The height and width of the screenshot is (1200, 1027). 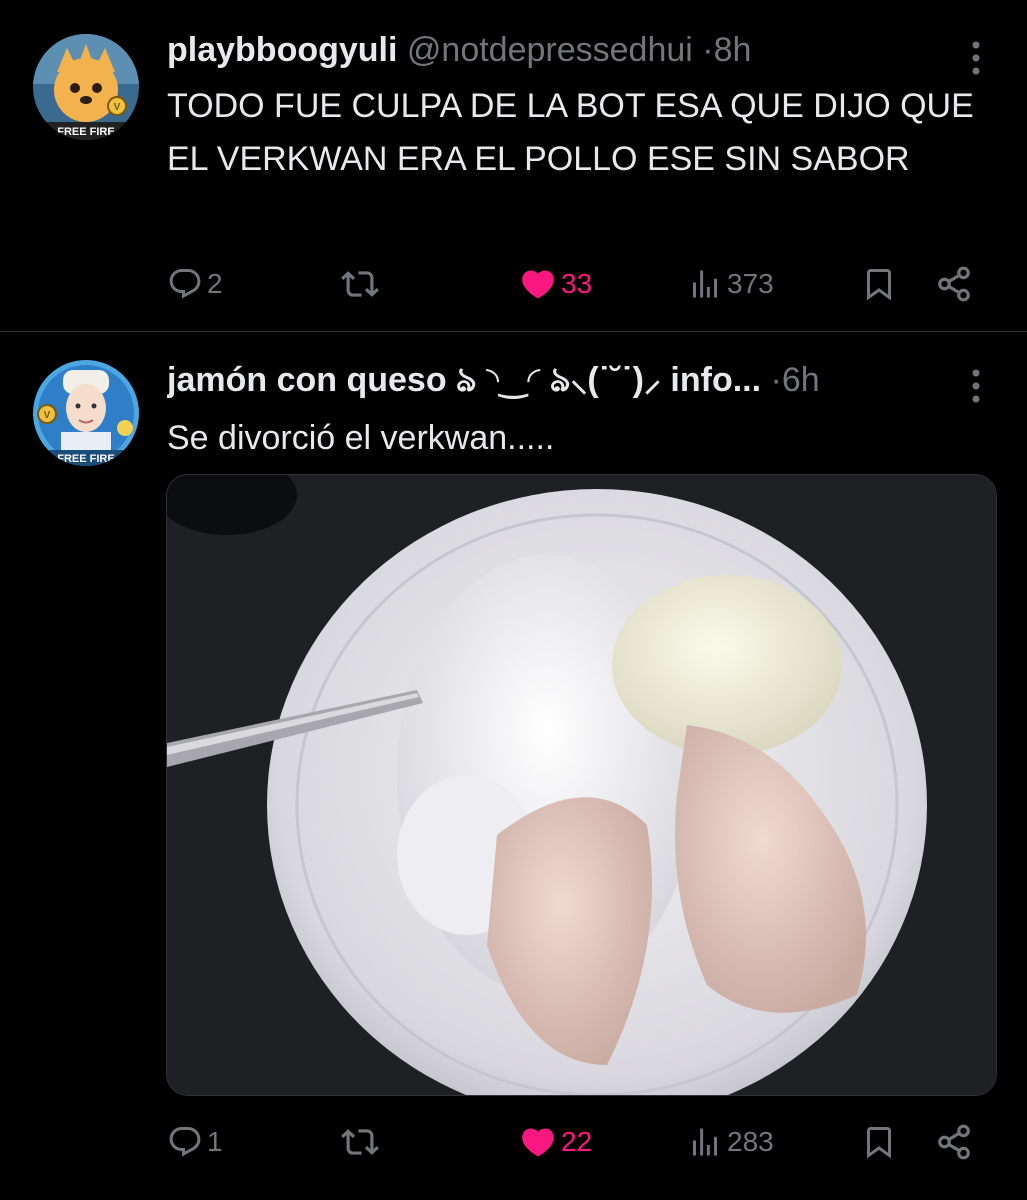 I want to click on like-button: 22, so click(x=555, y=1142).